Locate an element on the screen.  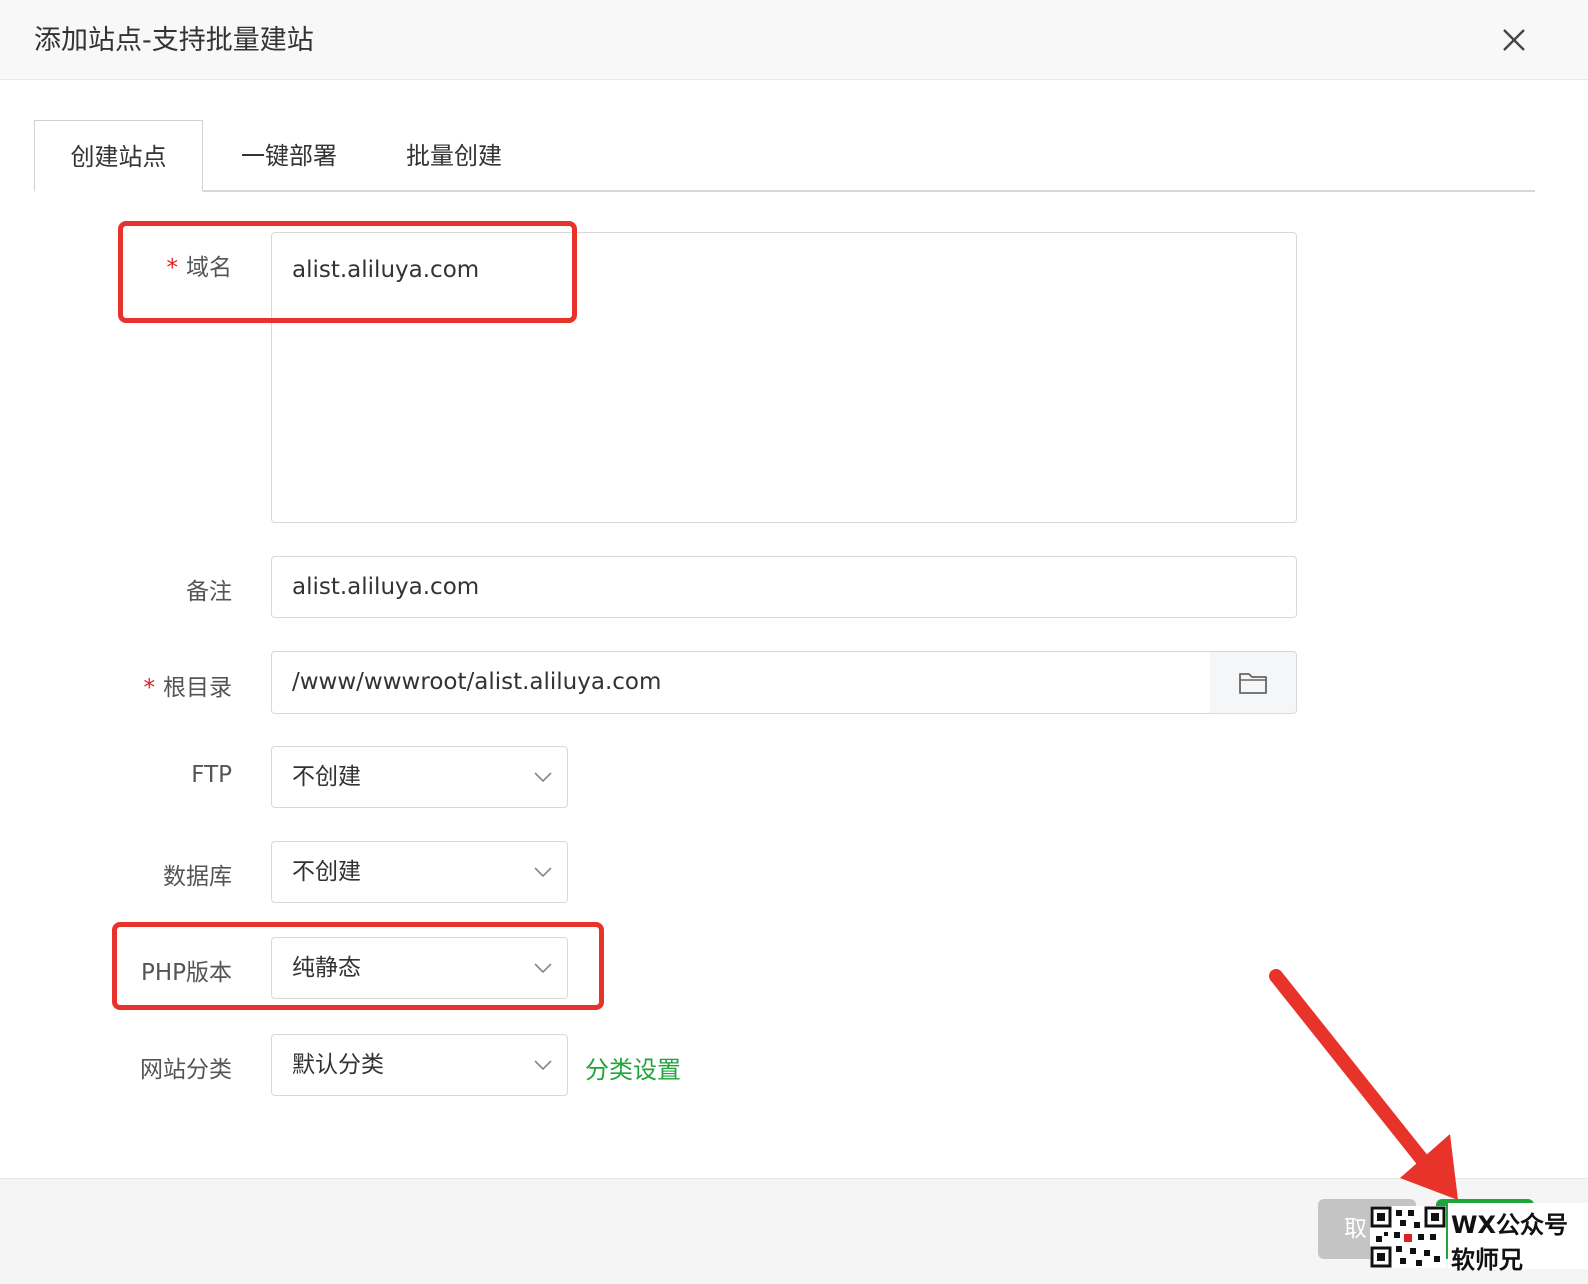
watermark-text: 软师兄 is located at coordinates (1487, 1260).